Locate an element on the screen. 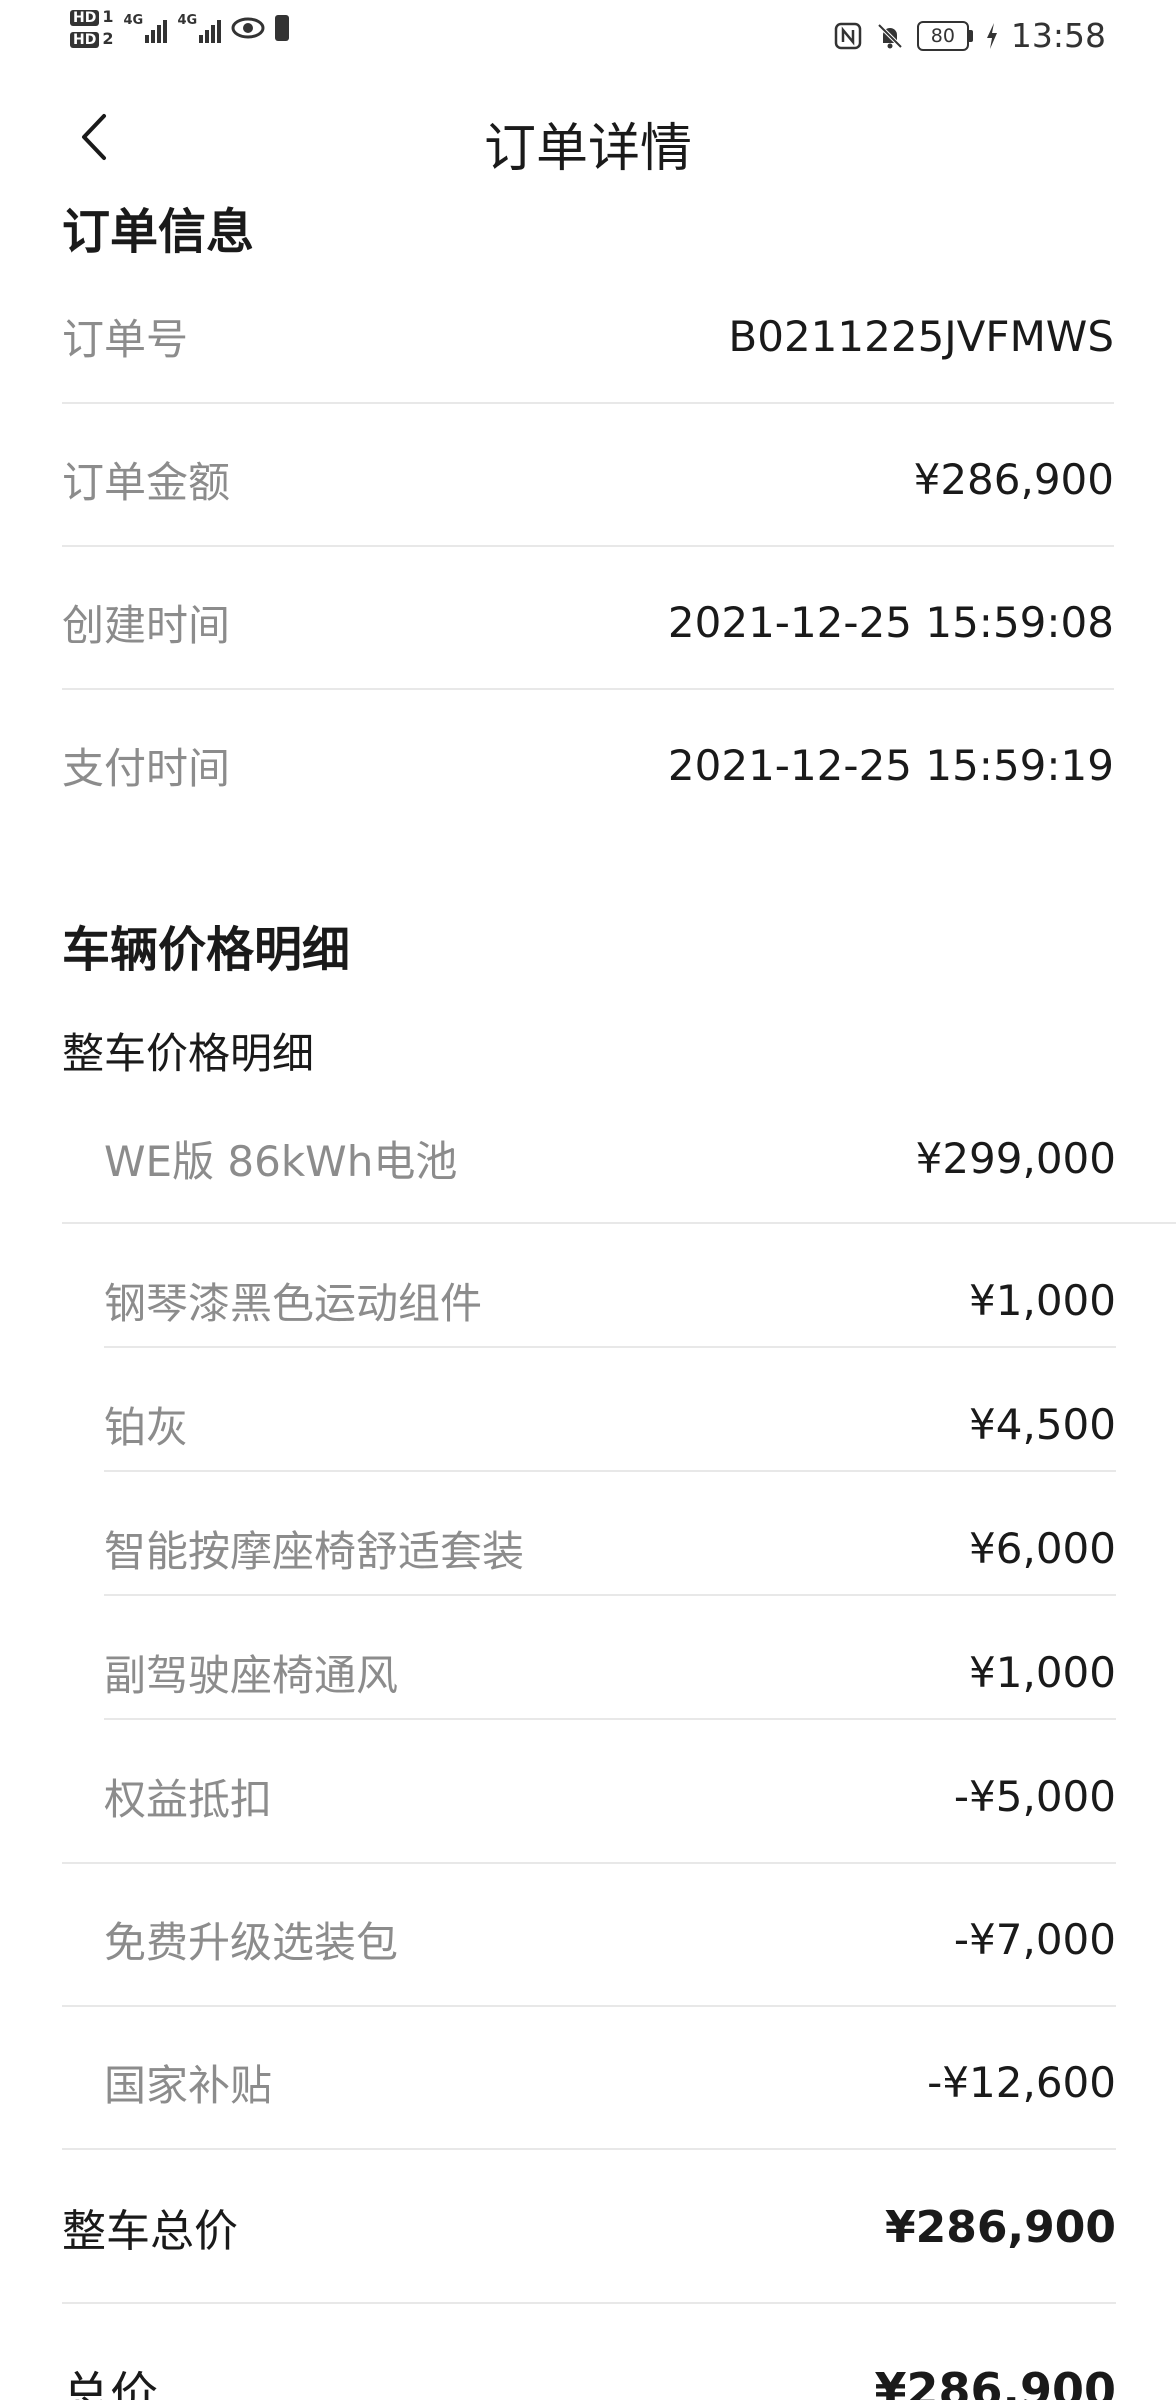 This screenshot has width=1176, height=2400. hd2-badge: HD is located at coordinates (85, 40).